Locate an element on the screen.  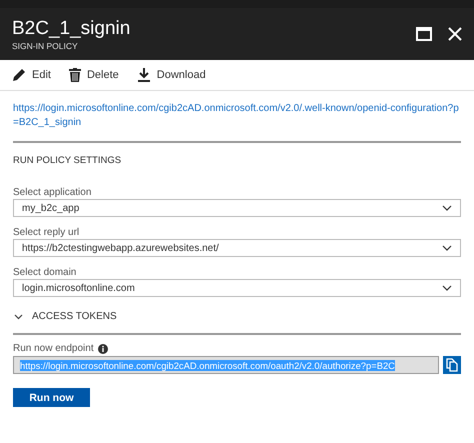
field-label: Select domain is located at coordinates (45, 272).